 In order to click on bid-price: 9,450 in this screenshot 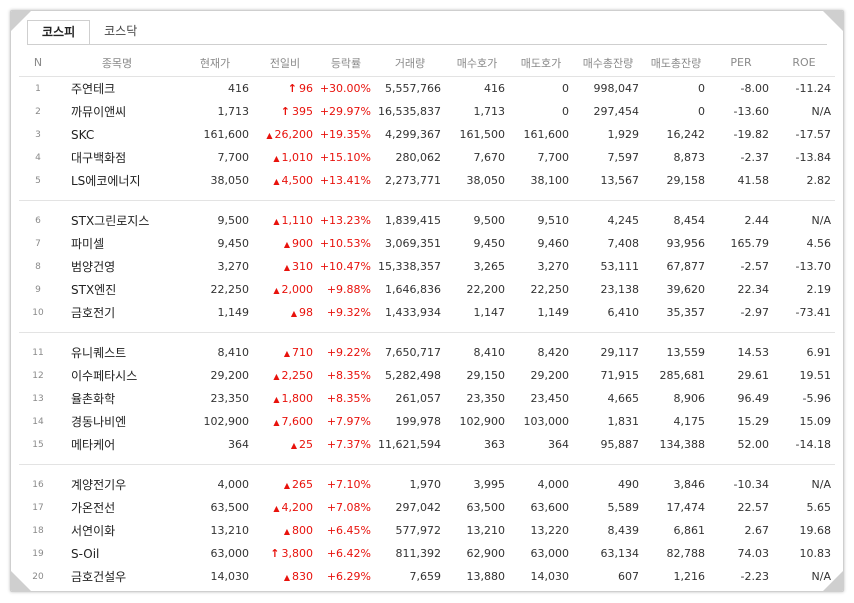, I will do `click(489, 243)`.